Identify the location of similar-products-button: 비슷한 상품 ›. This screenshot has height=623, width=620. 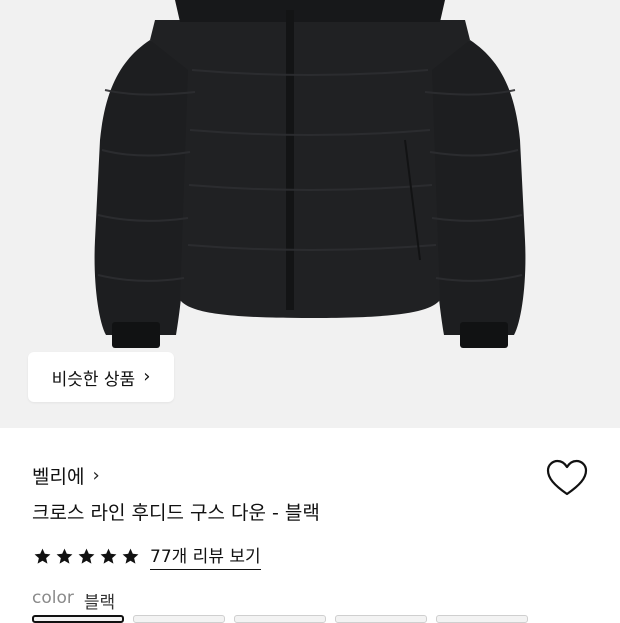
(101, 377).